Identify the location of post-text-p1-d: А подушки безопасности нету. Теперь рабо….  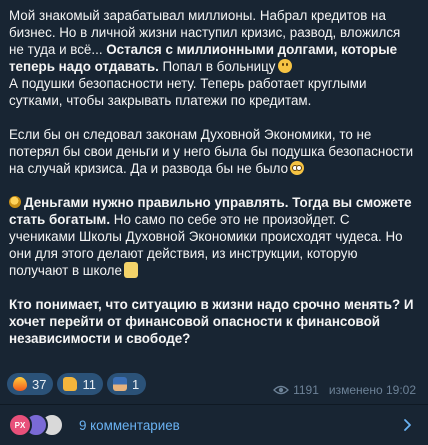
(188, 92).